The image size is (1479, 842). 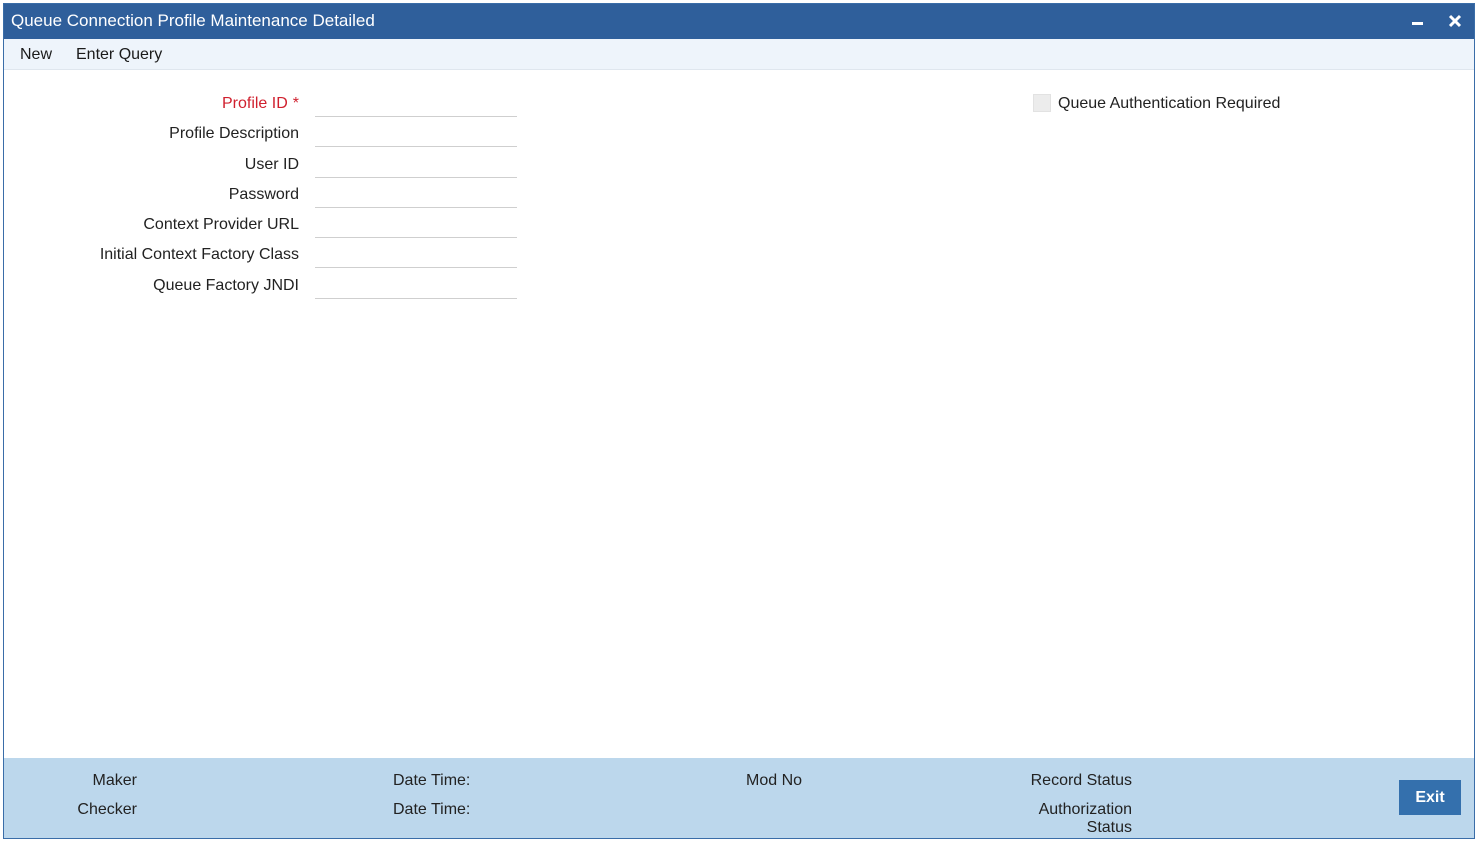 What do you see at coordinates (119, 55) in the screenshot?
I see `menu-enter-query: Enter Query` at bounding box center [119, 55].